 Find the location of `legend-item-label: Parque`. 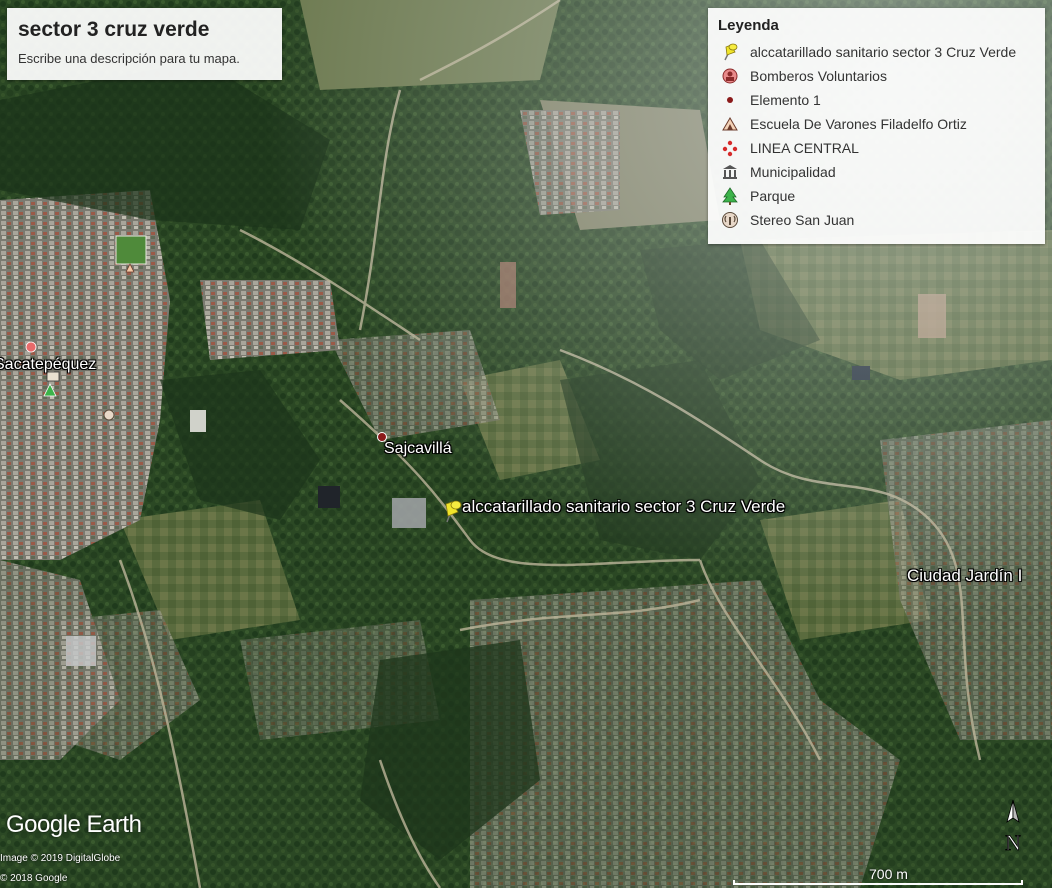

legend-item-label: Parque is located at coordinates (773, 196).